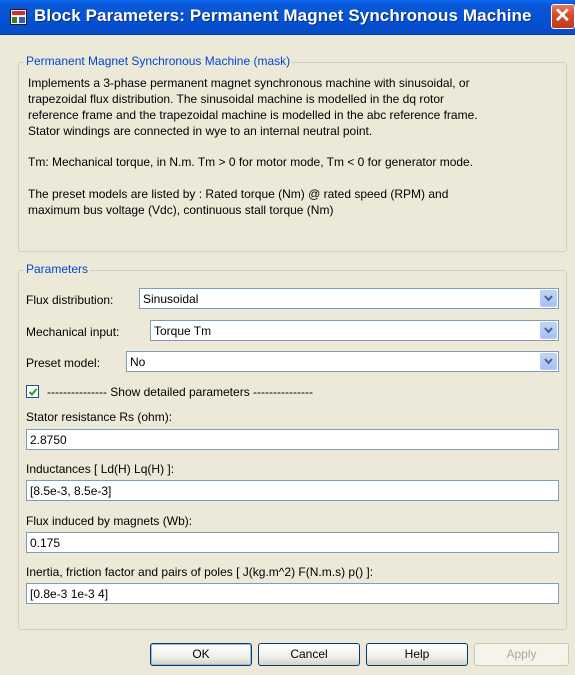 The height and width of the screenshot is (675, 575). What do you see at coordinates (201, 654) in the screenshot?
I see `ok-button: OK` at bounding box center [201, 654].